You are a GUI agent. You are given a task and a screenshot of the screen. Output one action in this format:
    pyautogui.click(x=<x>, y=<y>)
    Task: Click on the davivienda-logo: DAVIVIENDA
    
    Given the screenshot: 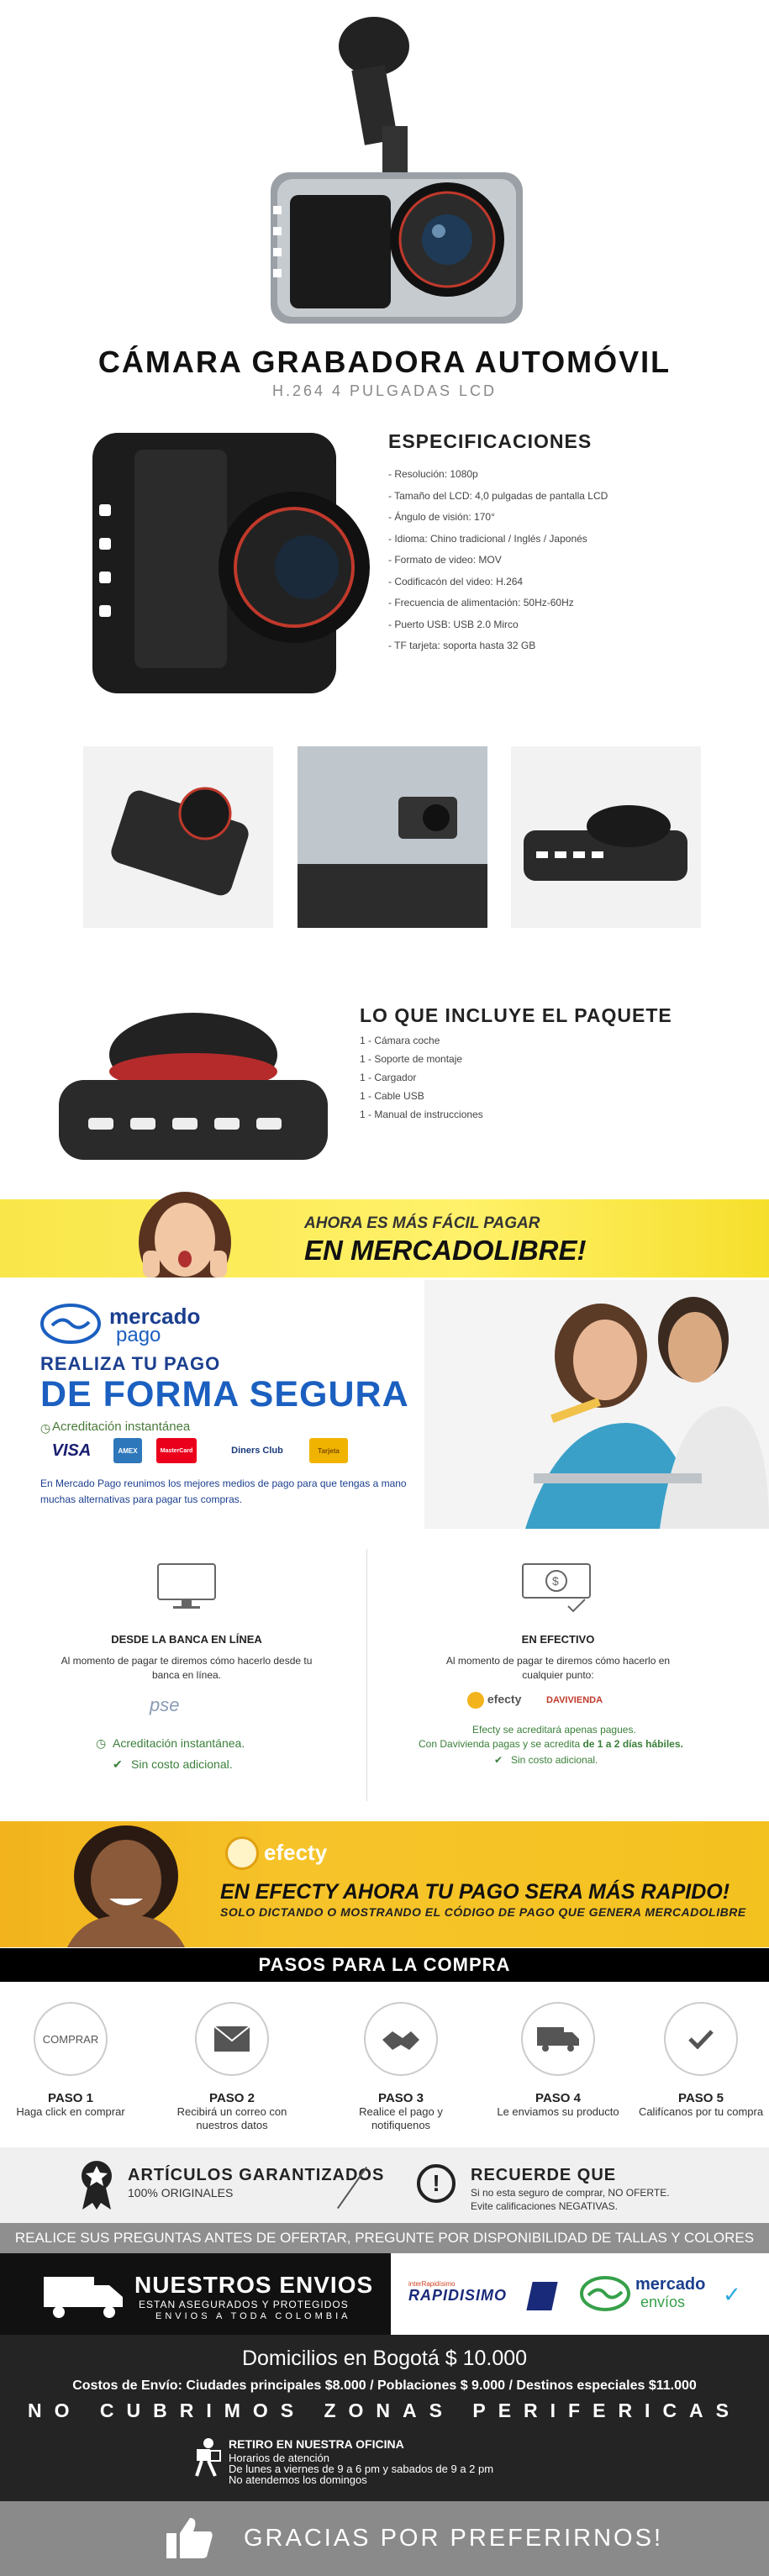 What is the action you would take?
    pyautogui.click(x=574, y=1700)
    